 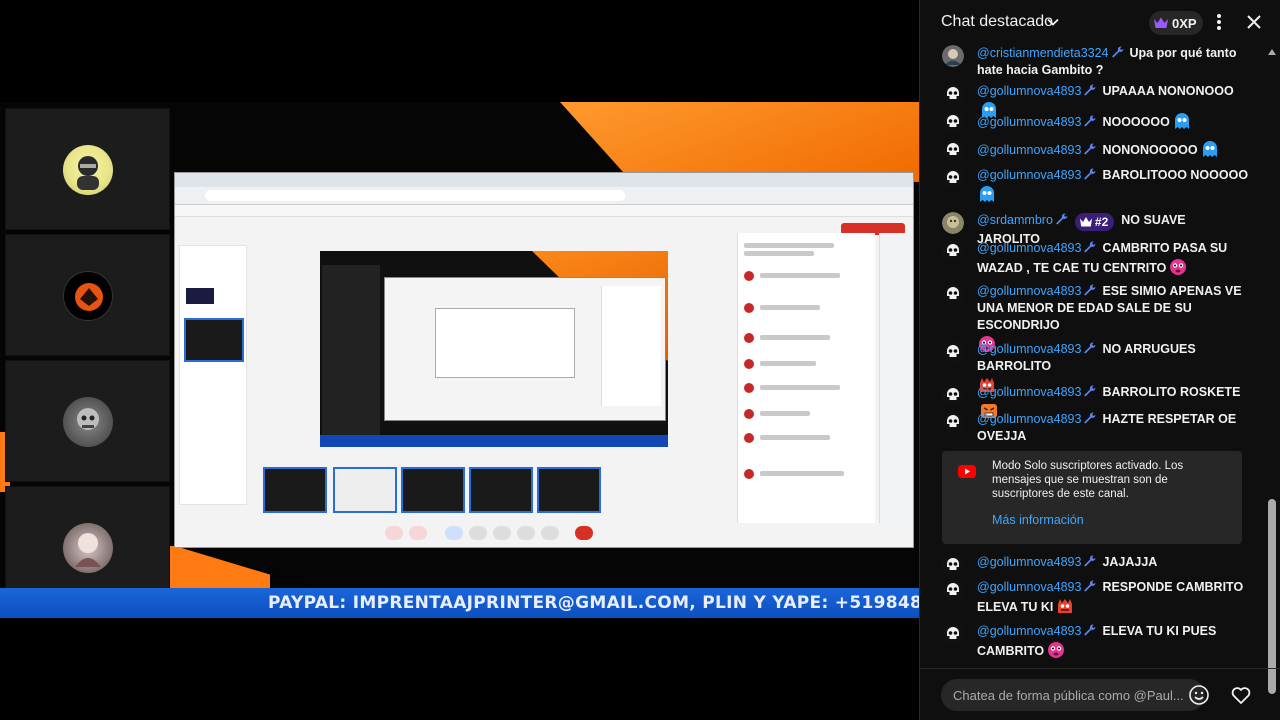 What do you see at coordinates (525, 349) in the screenshot?
I see `nested-screen` at bounding box center [525, 349].